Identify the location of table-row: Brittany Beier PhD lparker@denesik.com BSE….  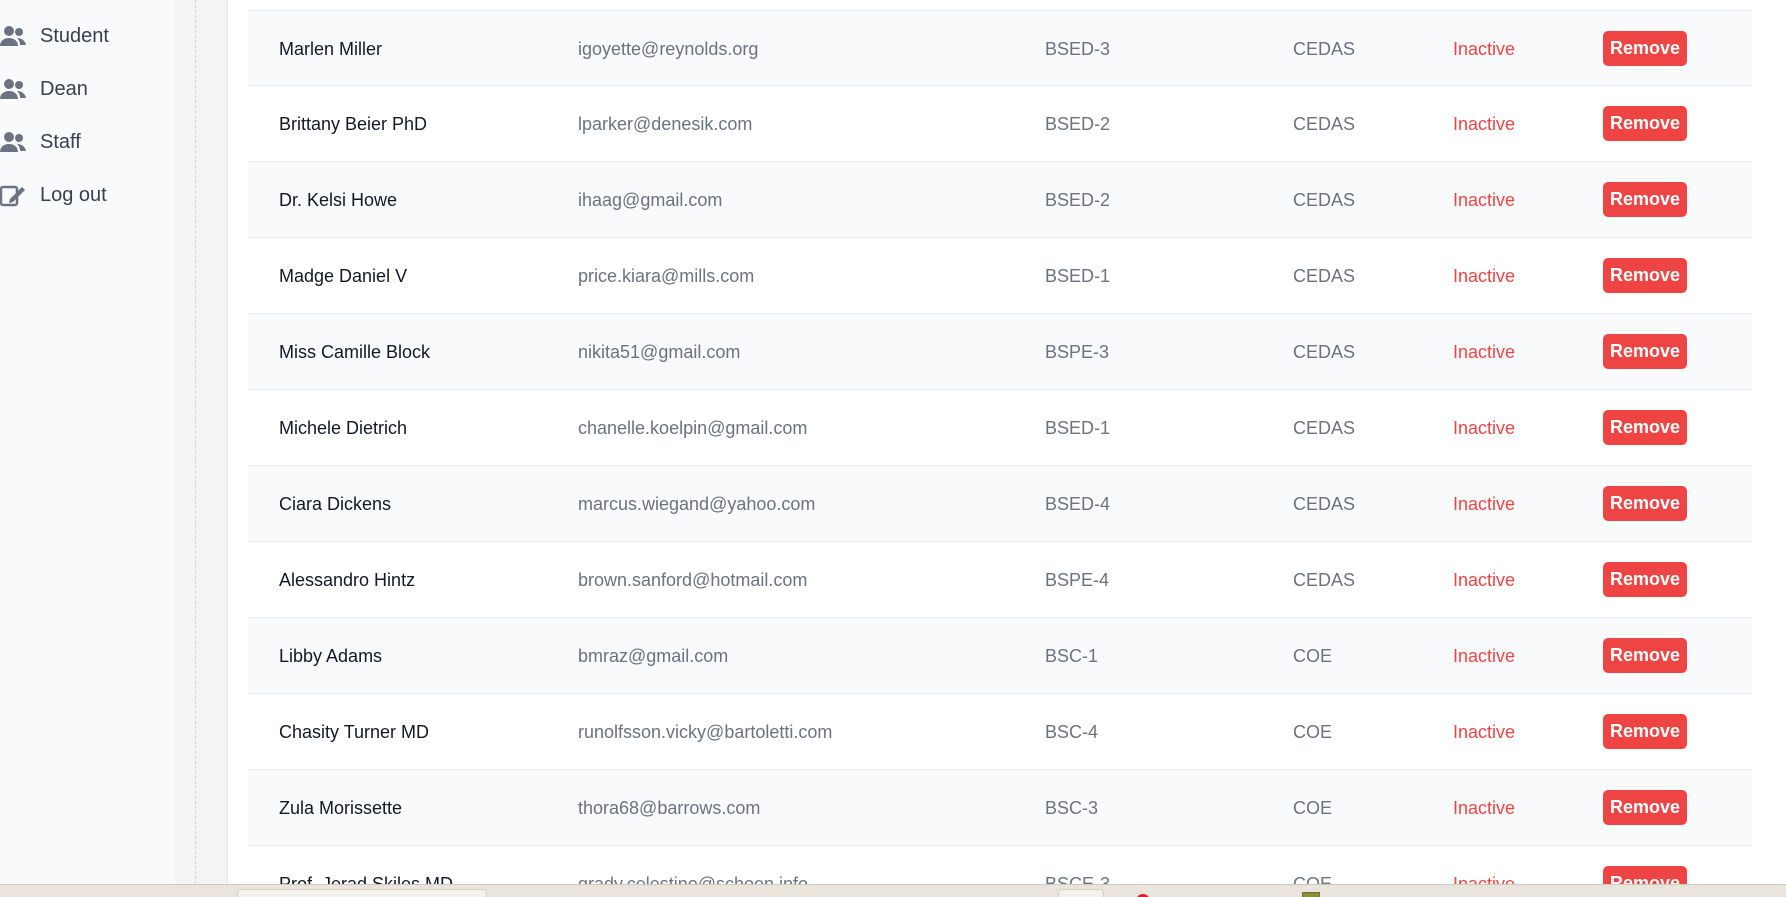
(1000, 124).